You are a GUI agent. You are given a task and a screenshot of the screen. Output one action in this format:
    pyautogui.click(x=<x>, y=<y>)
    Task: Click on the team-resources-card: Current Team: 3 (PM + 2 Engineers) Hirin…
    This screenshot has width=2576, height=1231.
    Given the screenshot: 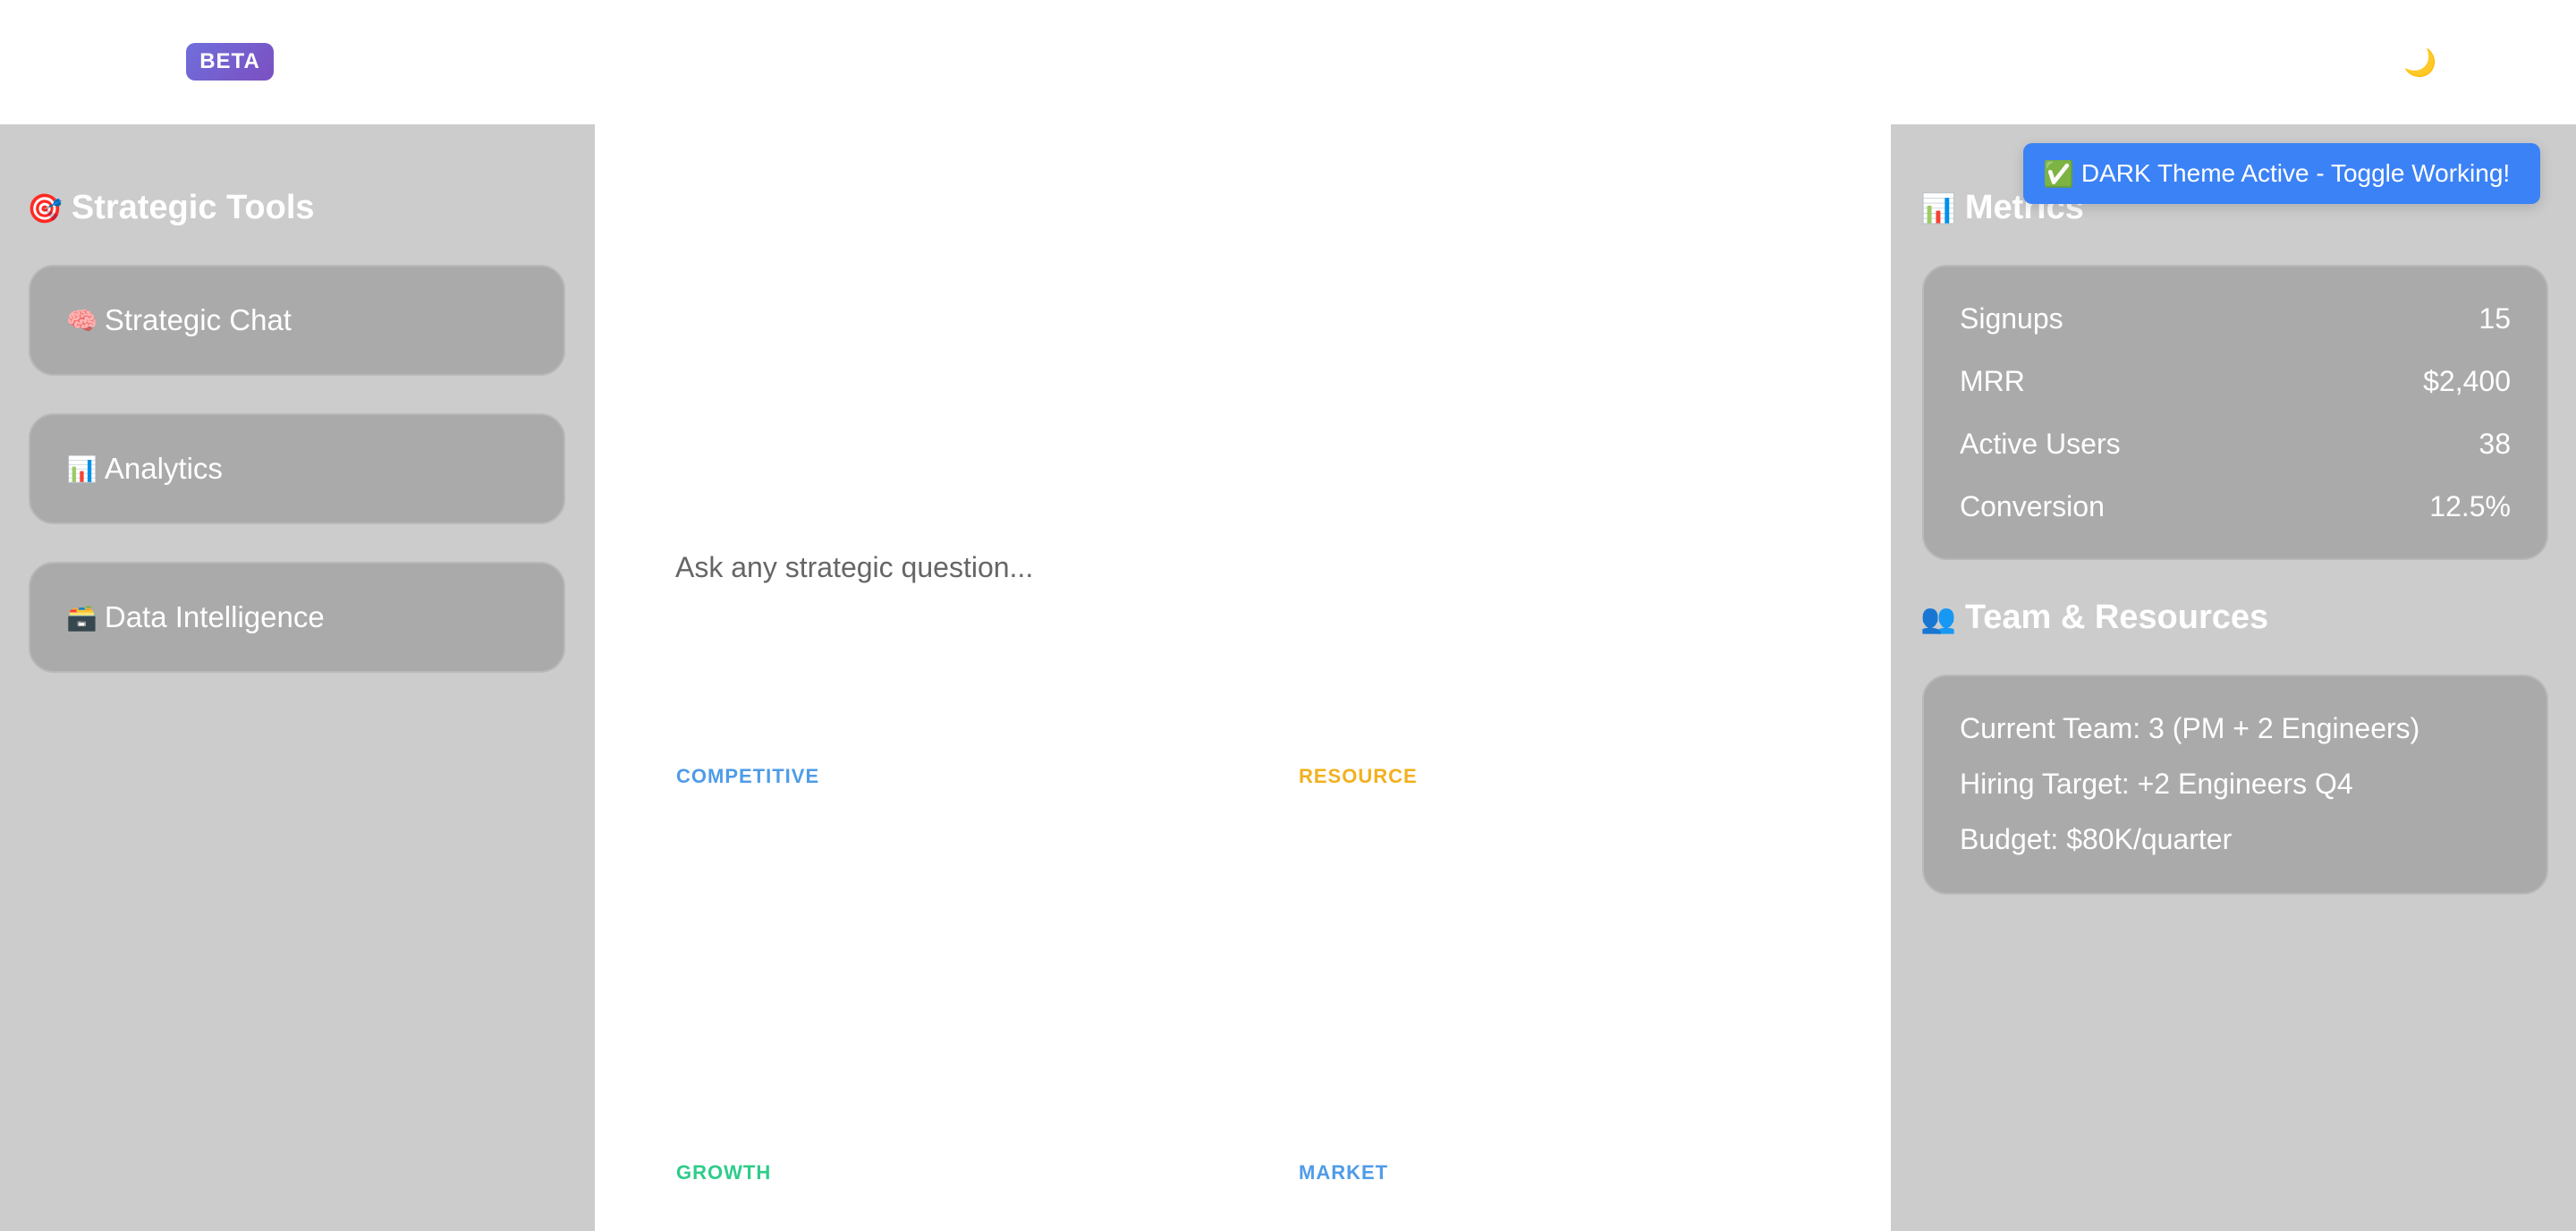 What is the action you would take?
    pyautogui.click(x=2235, y=785)
    